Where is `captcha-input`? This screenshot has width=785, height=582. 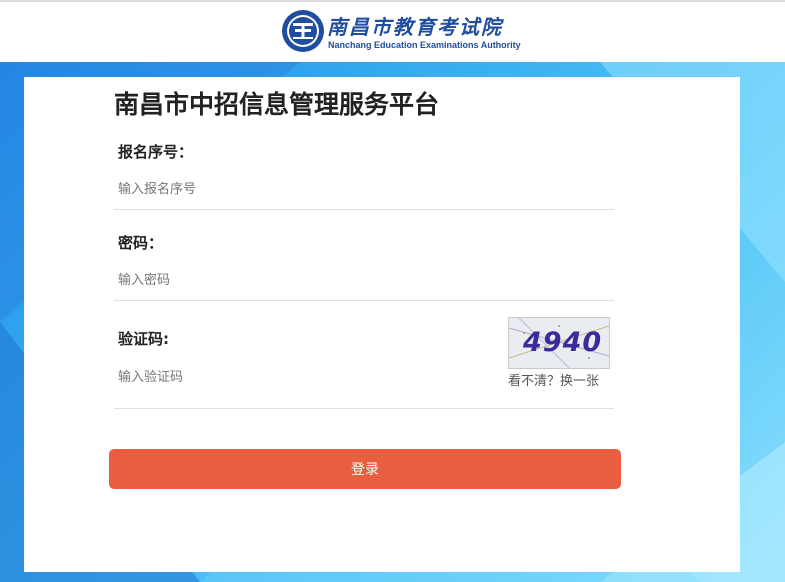
captcha-input is located at coordinates (303, 377).